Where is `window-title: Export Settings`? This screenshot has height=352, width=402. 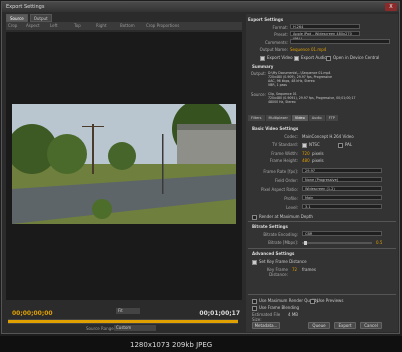
window-title: Export Settings is located at coordinates (25, 7).